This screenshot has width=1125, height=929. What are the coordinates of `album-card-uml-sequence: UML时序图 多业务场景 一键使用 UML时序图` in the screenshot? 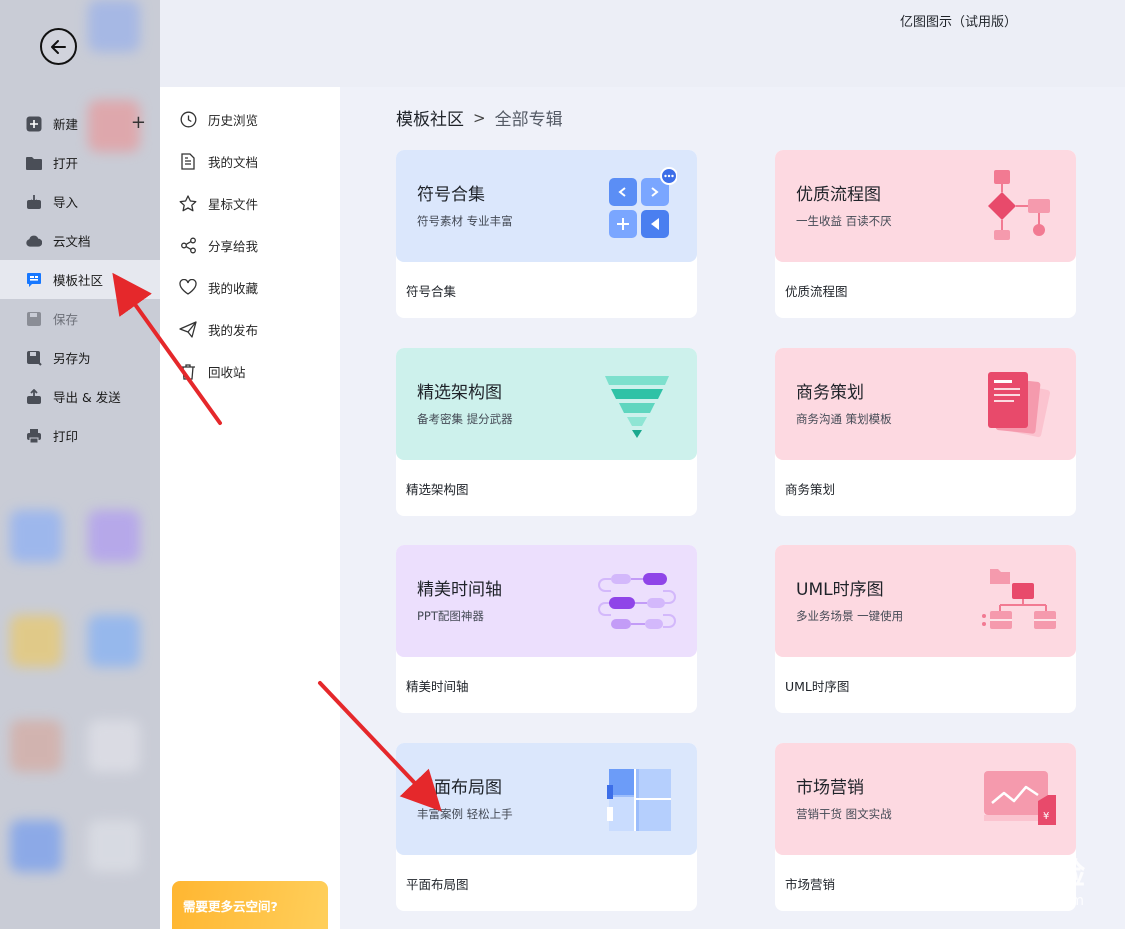 It's located at (925, 629).